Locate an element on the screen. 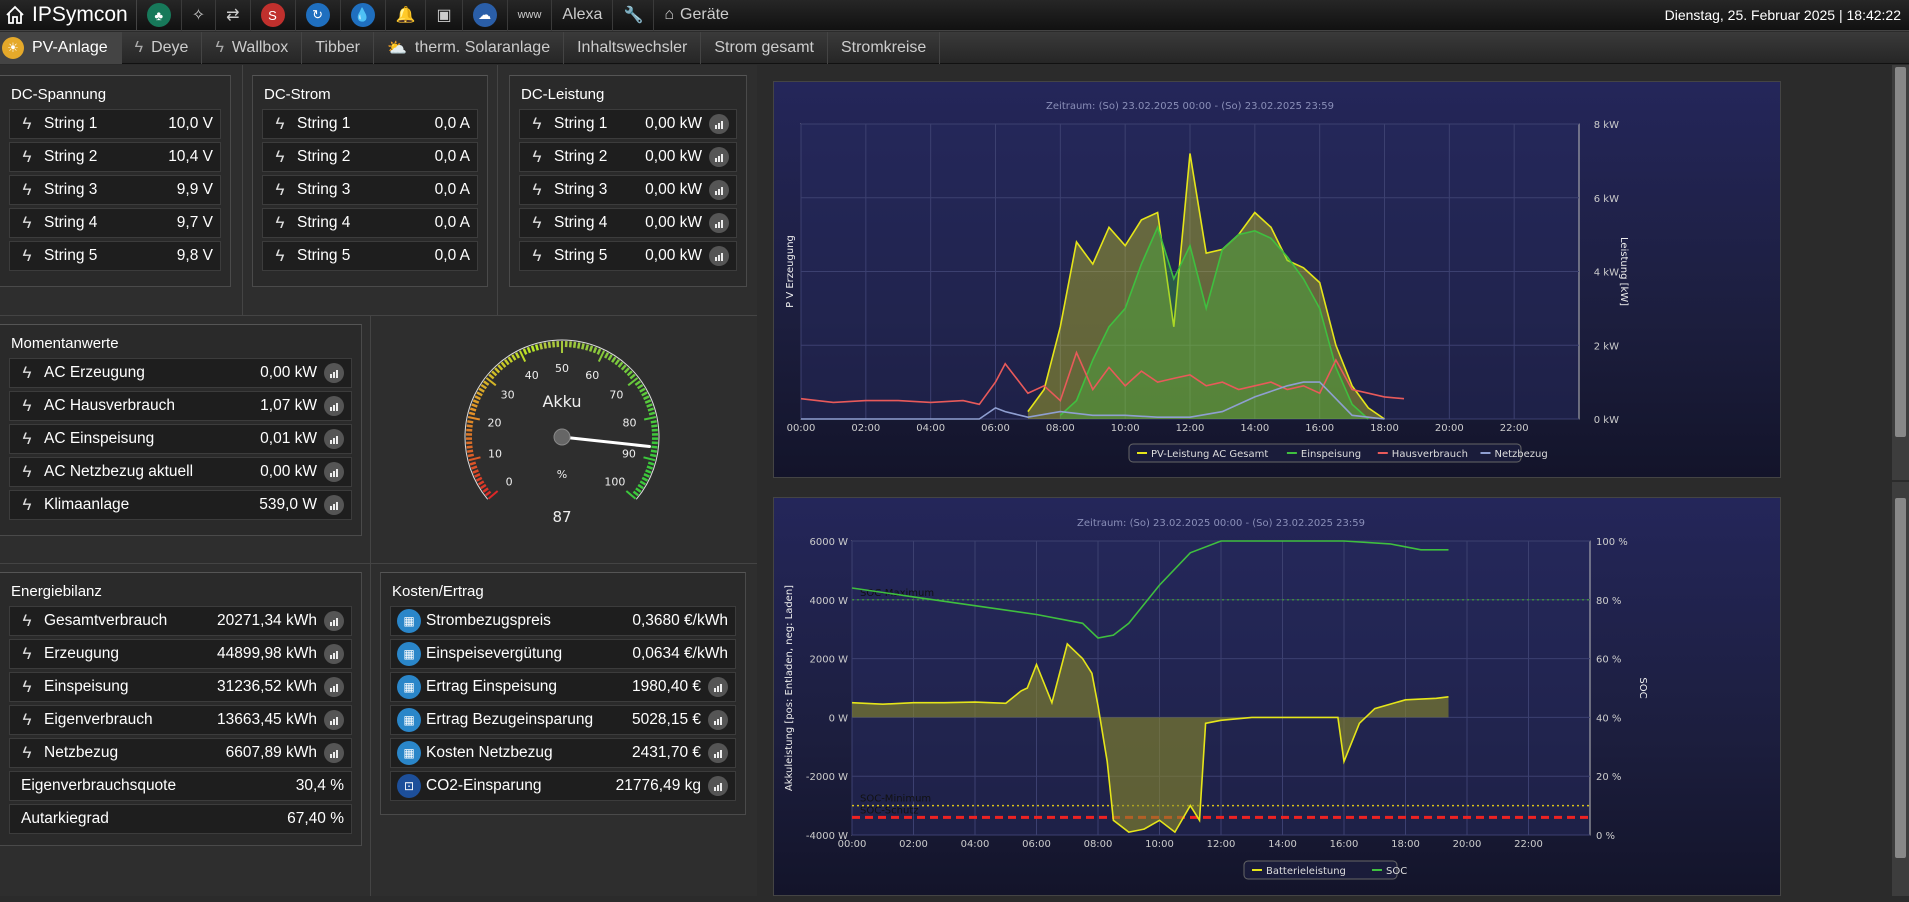 This screenshot has width=1909, height=902. tab-deye: ϟDeye is located at coordinates (162, 48).